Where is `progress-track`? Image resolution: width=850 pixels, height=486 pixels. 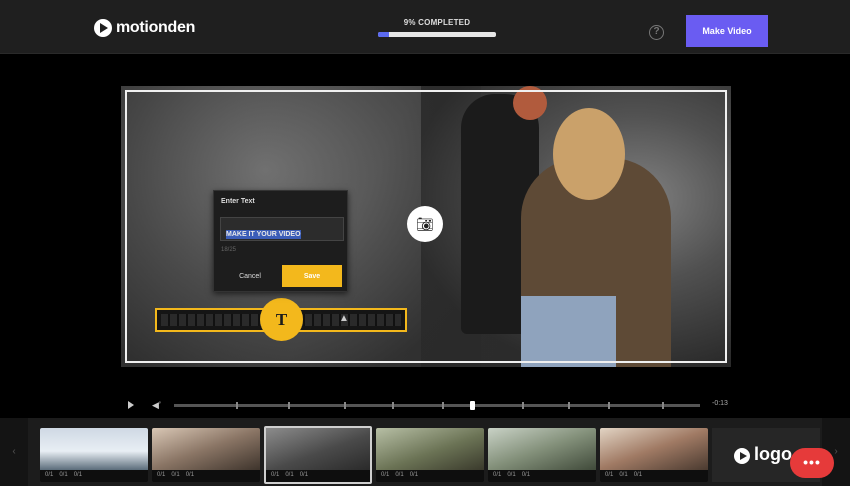 progress-track is located at coordinates (437, 34).